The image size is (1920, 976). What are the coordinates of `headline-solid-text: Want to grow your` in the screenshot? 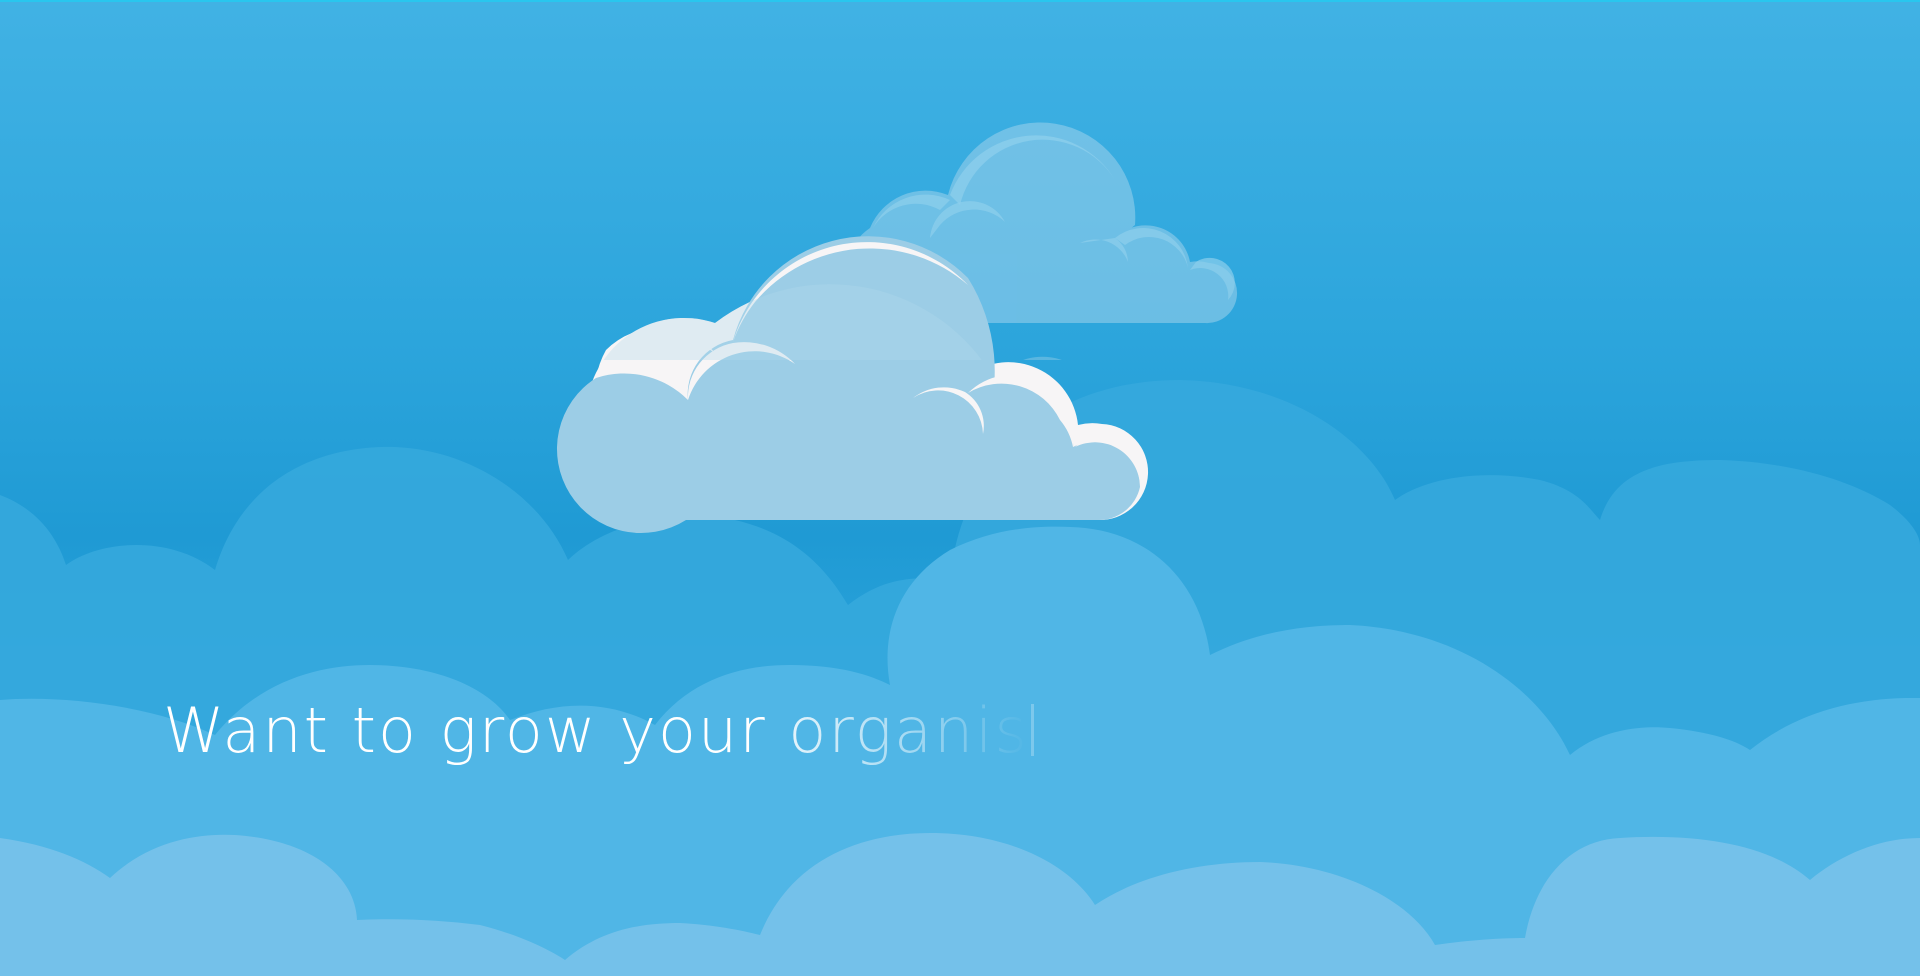 It's located at (476, 730).